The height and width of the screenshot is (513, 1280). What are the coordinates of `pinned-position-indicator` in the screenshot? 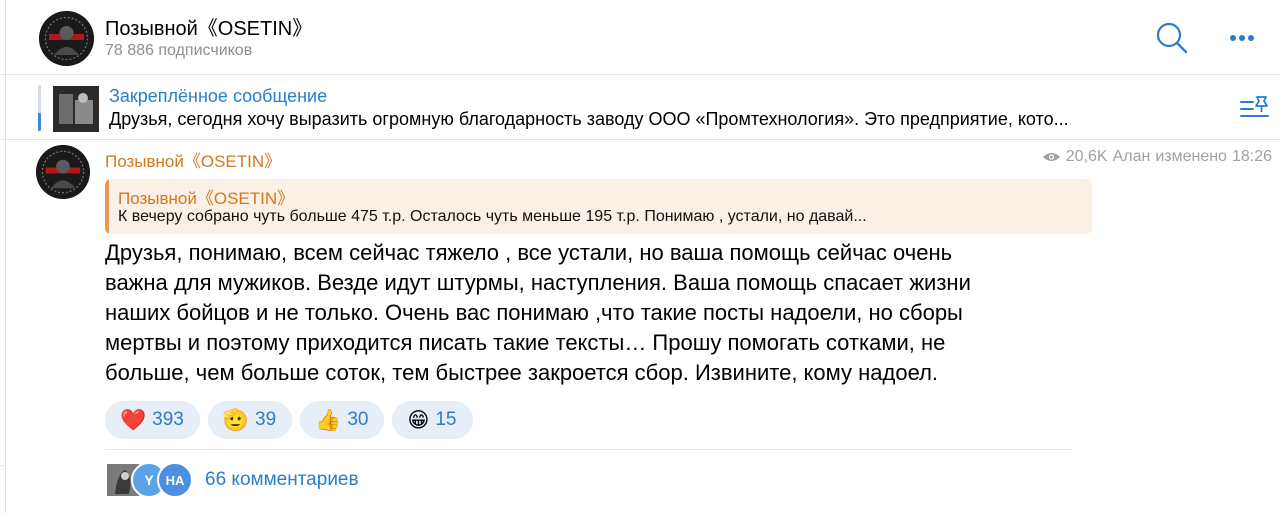 It's located at (39, 108).